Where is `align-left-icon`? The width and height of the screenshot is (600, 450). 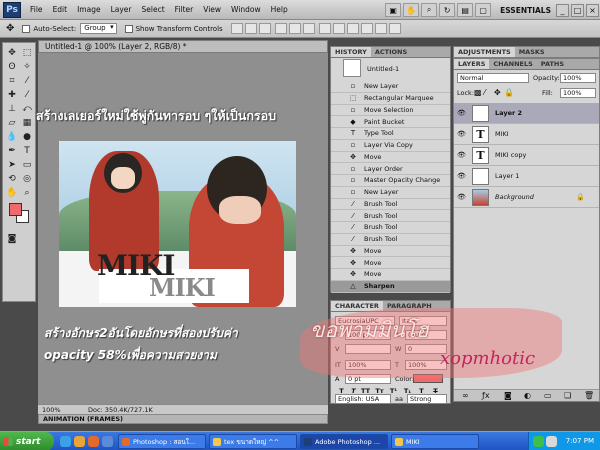
align-left-icon is located at coordinates (280, 28).